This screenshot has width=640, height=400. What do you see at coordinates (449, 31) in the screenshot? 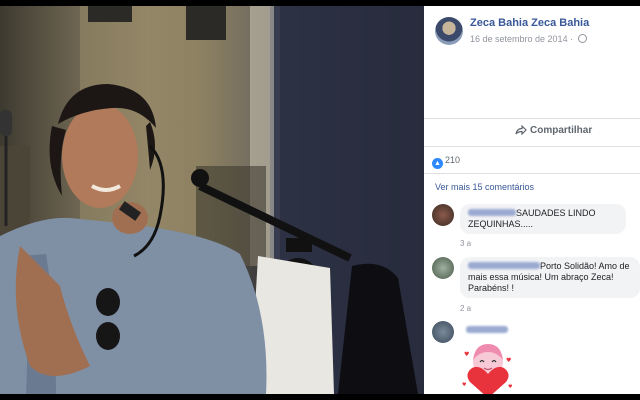
I see `author-avatar` at bounding box center [449, 31].